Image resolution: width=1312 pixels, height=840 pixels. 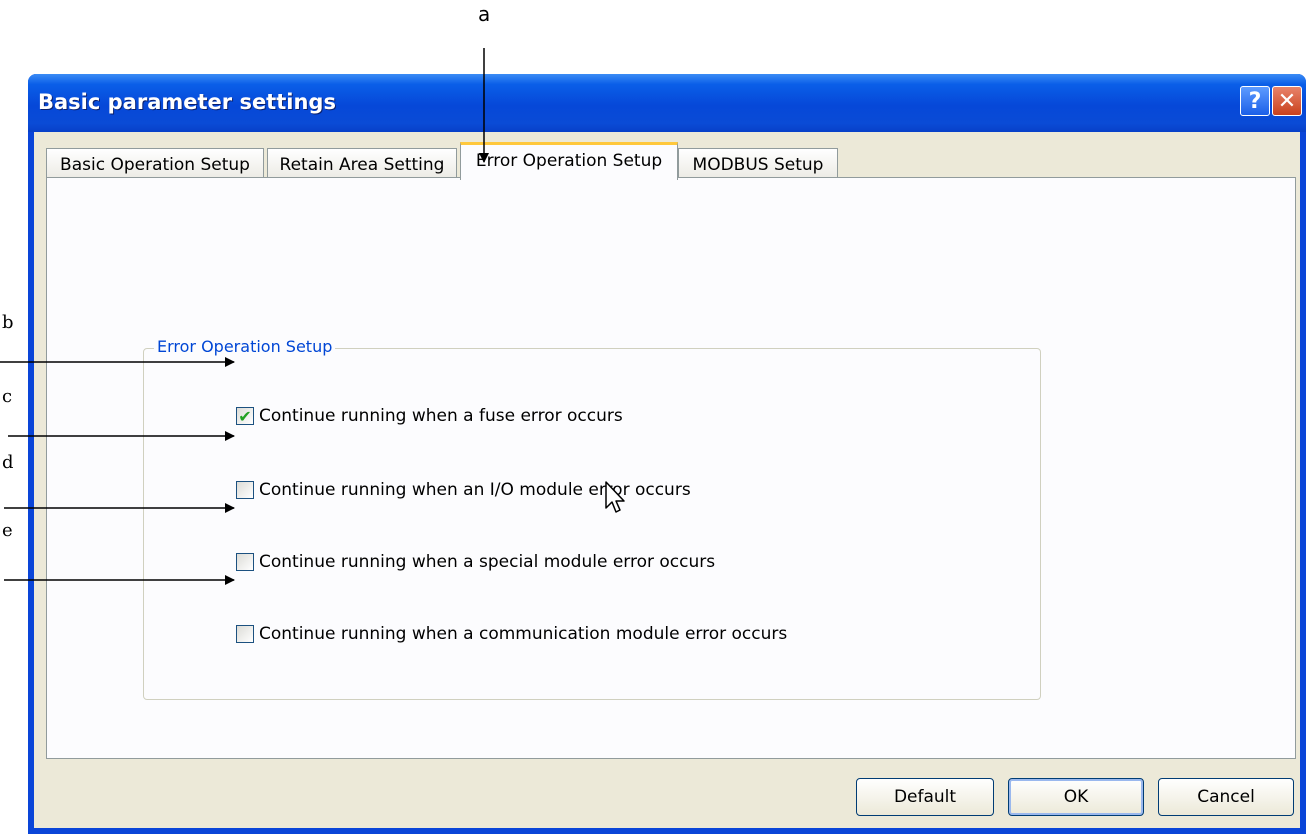 I want to click on tab-modbus-setup: MODBUS Setup, so click(x=758, y=163).